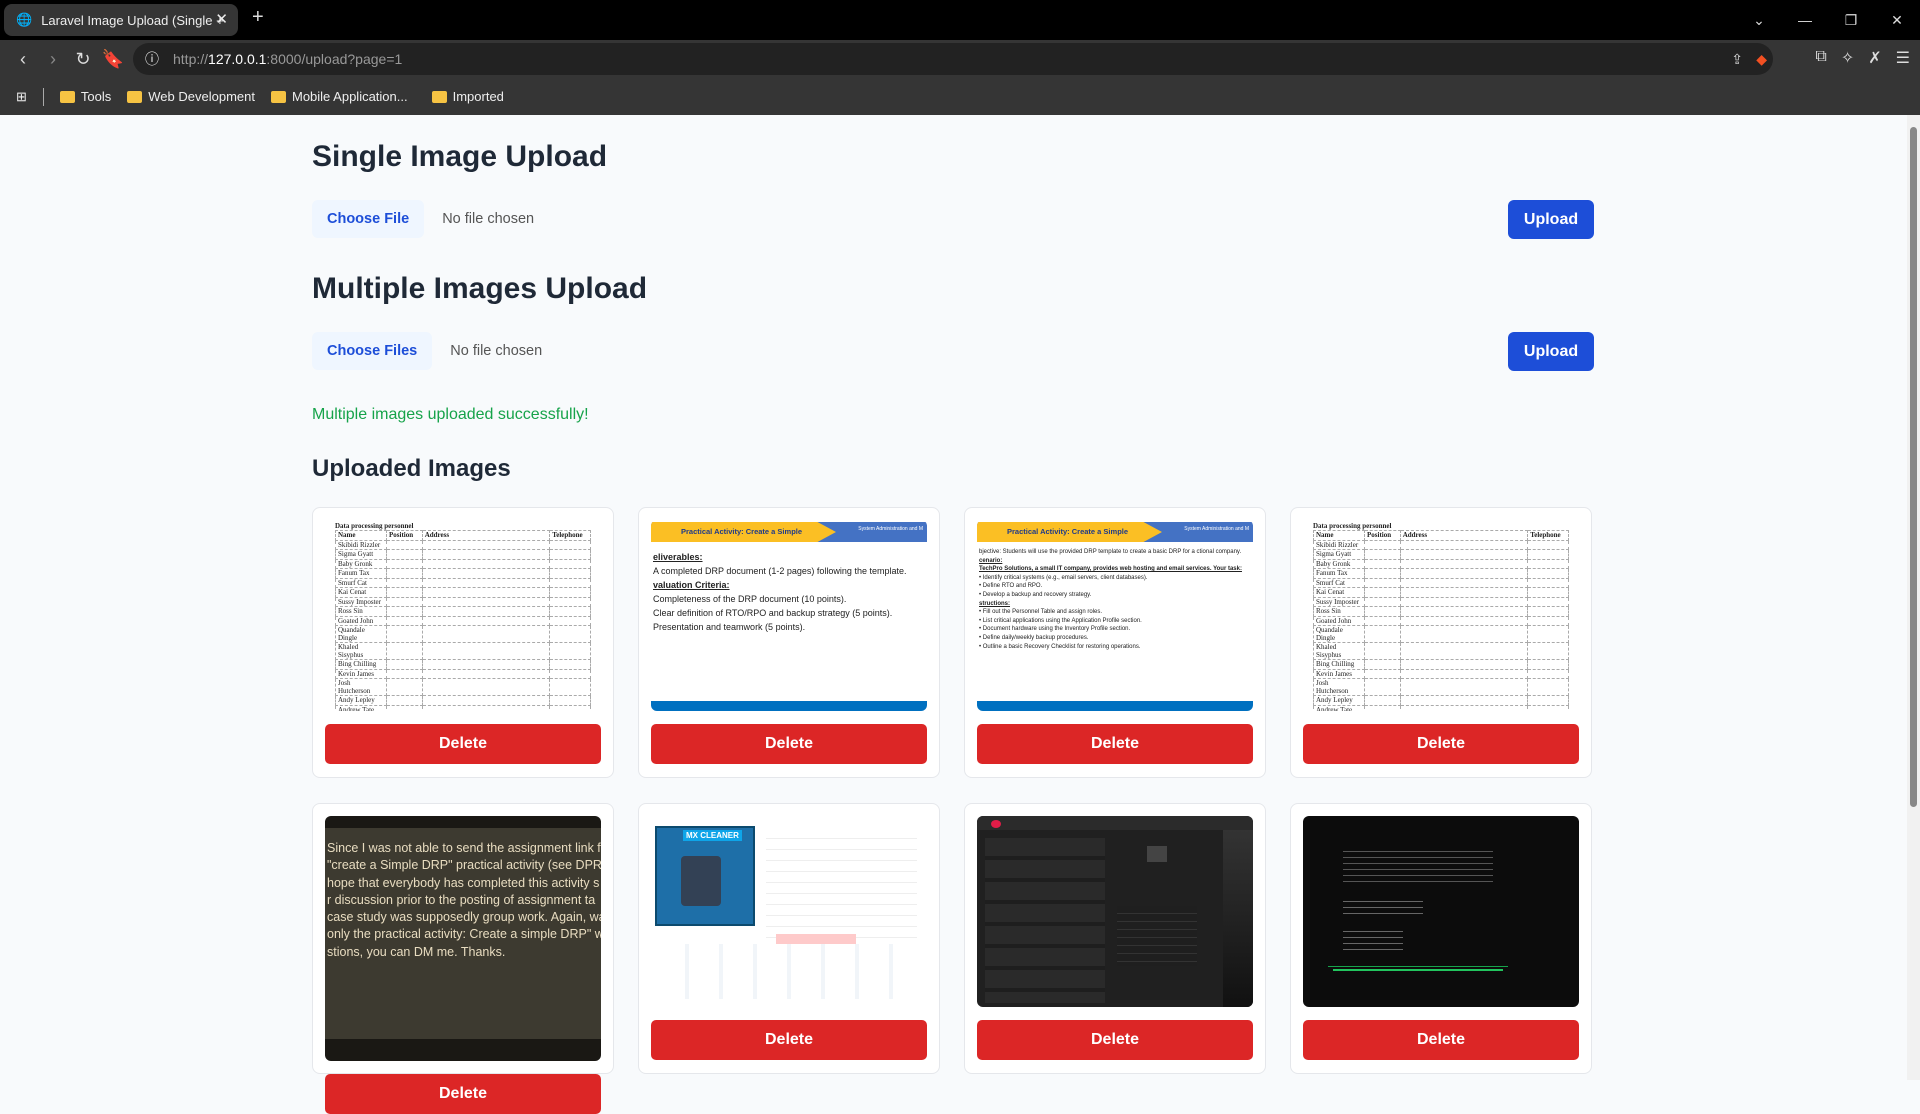 The image size is (1920, 1114). Describe the element at coordinates (1903, 58) in the screenshot. I see `menu-icon: ☰` at that location.